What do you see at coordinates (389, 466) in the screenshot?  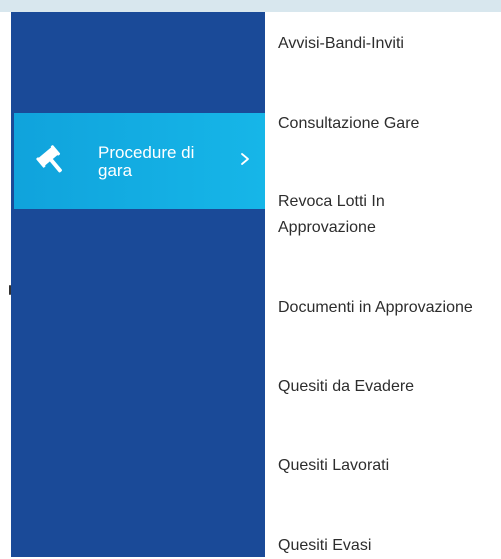 I see `submenu-item-quesiti-lavorati: Quesiti Lavorati` at bounding box center [389, 466].